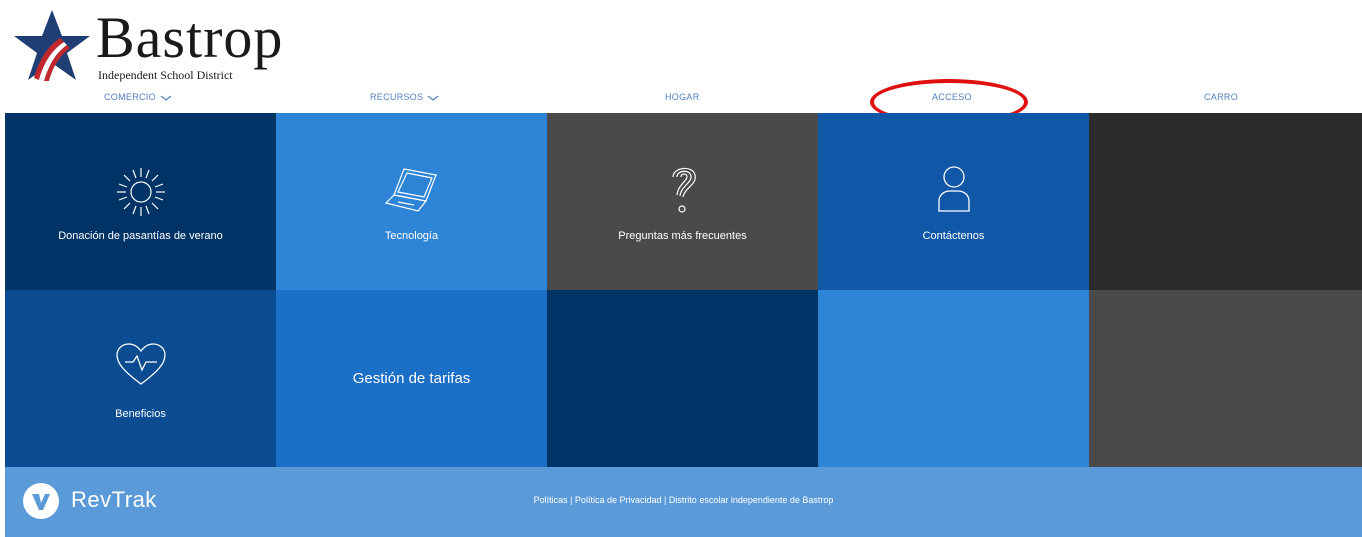 This screenshot has height=537, width=1362. I want to click on question-icon, so click(683, 193).